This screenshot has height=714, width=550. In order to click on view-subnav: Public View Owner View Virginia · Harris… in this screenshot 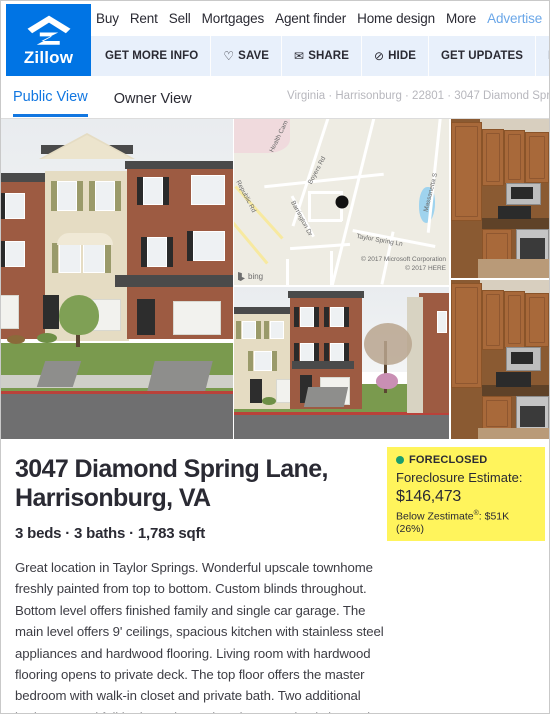, I will do `click(275, 99)`.